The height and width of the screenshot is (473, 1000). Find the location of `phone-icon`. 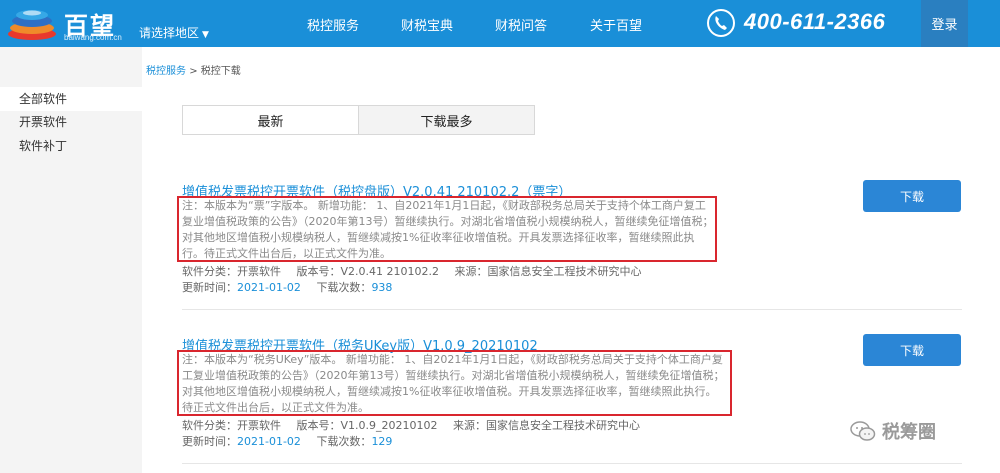

phone-icon is located at coordinates (721, 23).